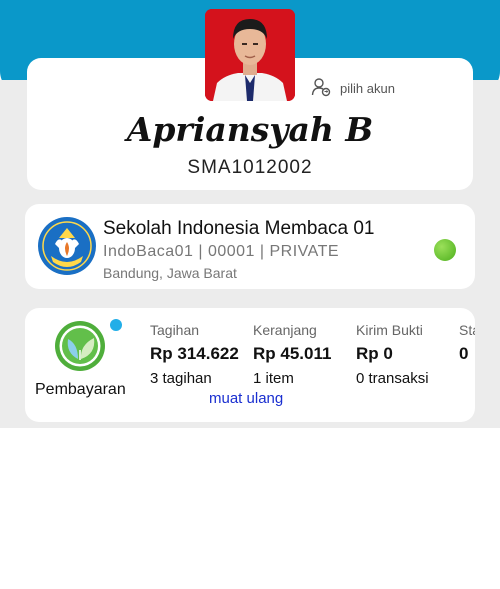 The height and width of the screenshot is (589, 500). I want to click on school-name: Sekolah Indonesia Membaca 01, so click(239, 228).